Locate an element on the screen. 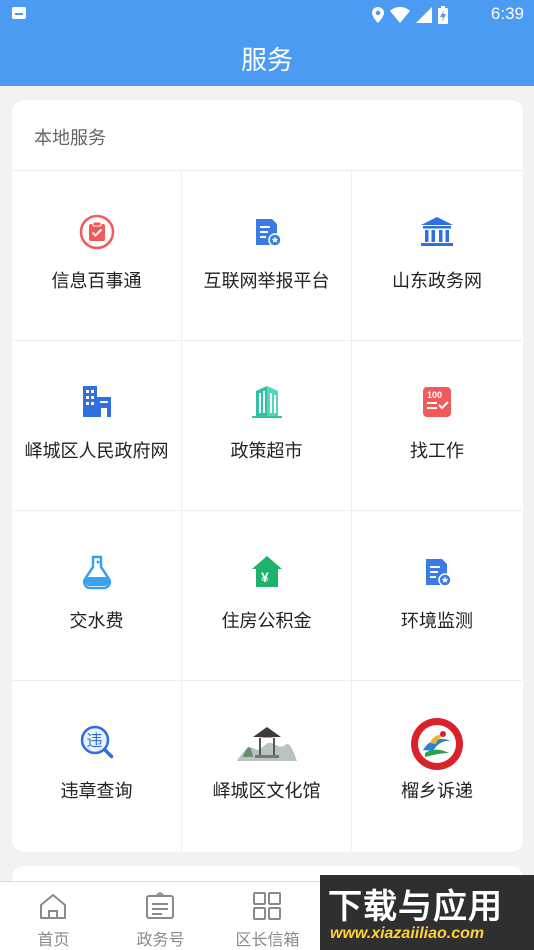 This screenshot has height=950, width=534. service-label: 交水费 is located at coordinates (96, 621).